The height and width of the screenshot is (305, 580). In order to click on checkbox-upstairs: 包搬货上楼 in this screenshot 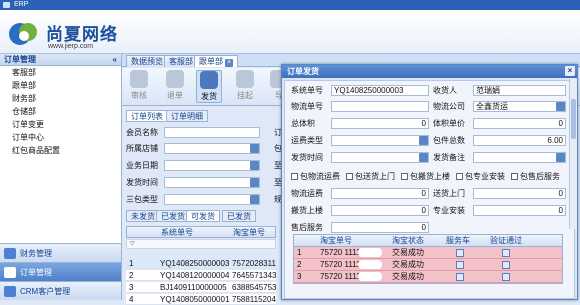, I will do `click(425, 177)`.